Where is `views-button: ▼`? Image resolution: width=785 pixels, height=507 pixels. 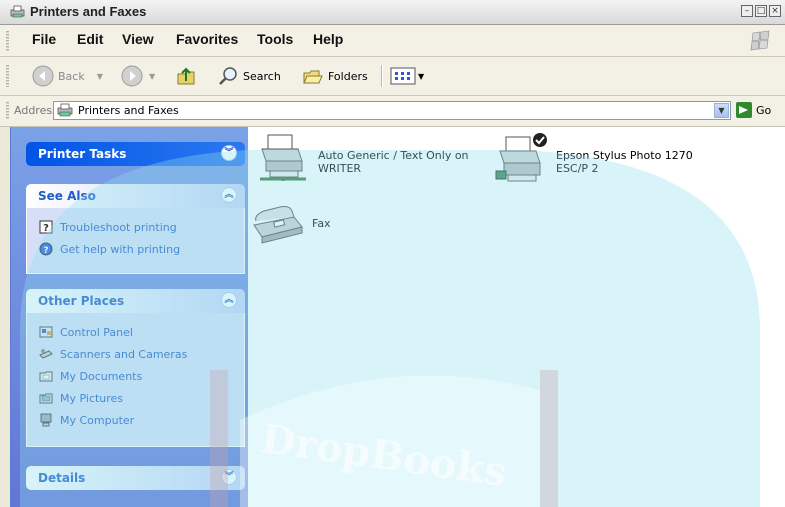
views-button: ▼ is located at coordinates (407, 76).